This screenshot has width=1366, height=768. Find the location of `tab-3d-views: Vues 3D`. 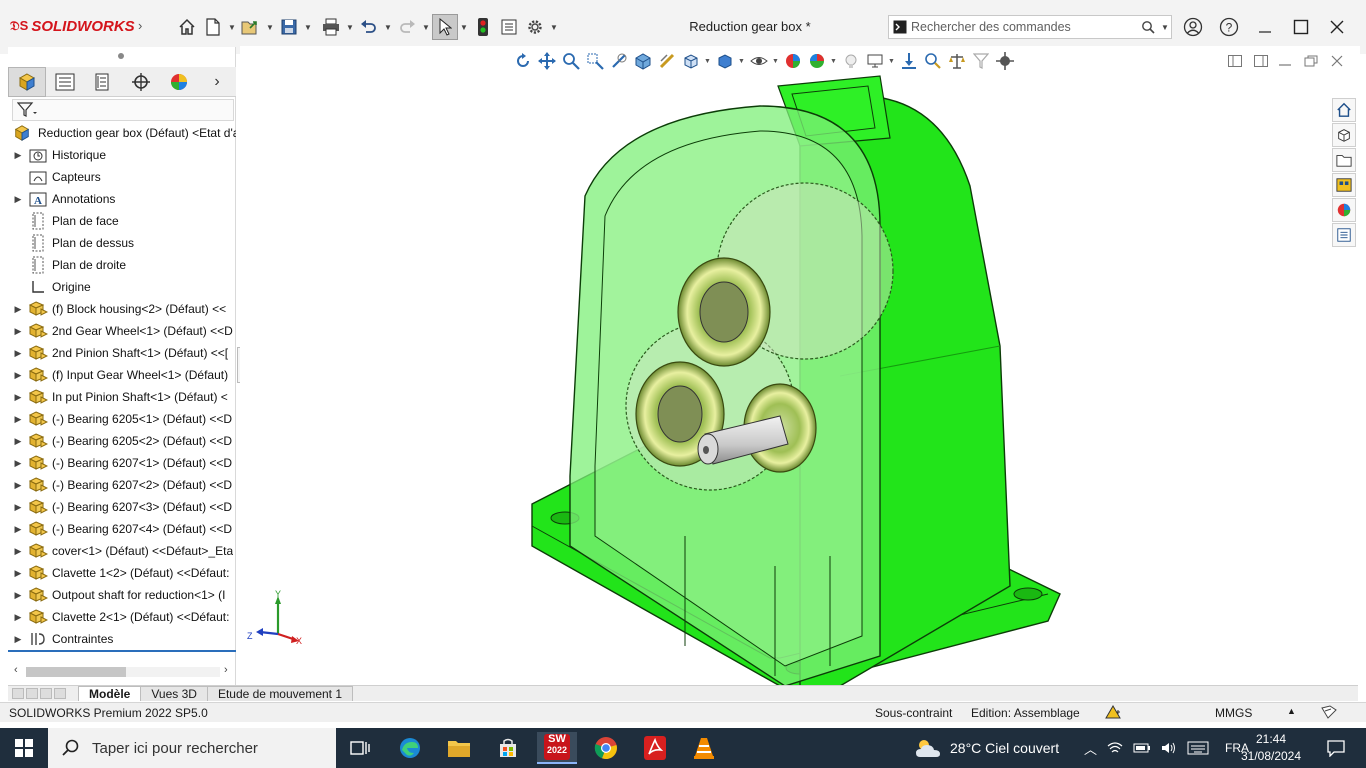

tab-3d-views: Vues 3D is located at coordinates (174, 693).